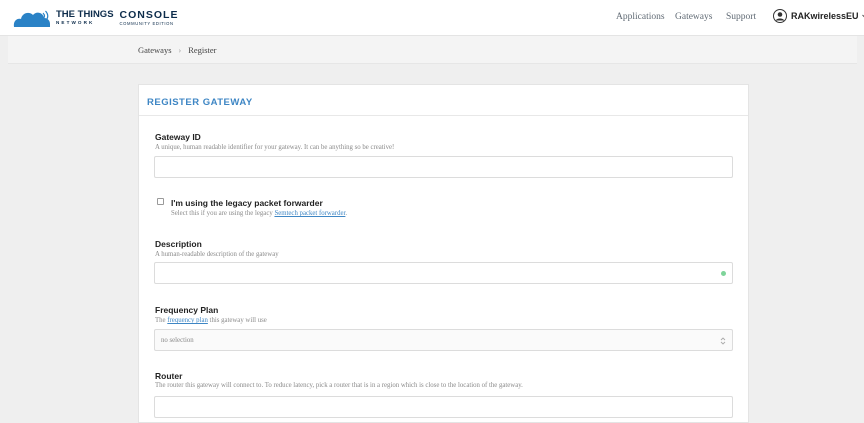 This screenshot has height=423, width=864. What do you see at coordinates (443, 273) in the screenshot?
I see `description-input` at bounding box center [443, 273].